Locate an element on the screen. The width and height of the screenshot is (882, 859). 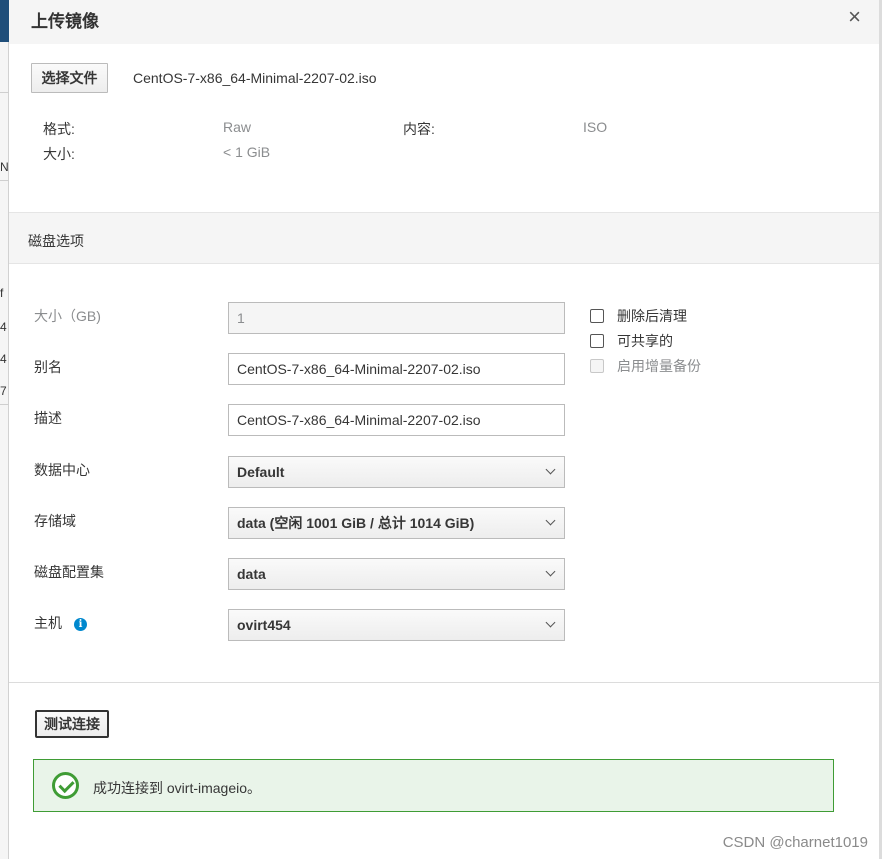
success-alert: 成功连接到 ovirt-imageio。 is located at coordinates (433, 785).